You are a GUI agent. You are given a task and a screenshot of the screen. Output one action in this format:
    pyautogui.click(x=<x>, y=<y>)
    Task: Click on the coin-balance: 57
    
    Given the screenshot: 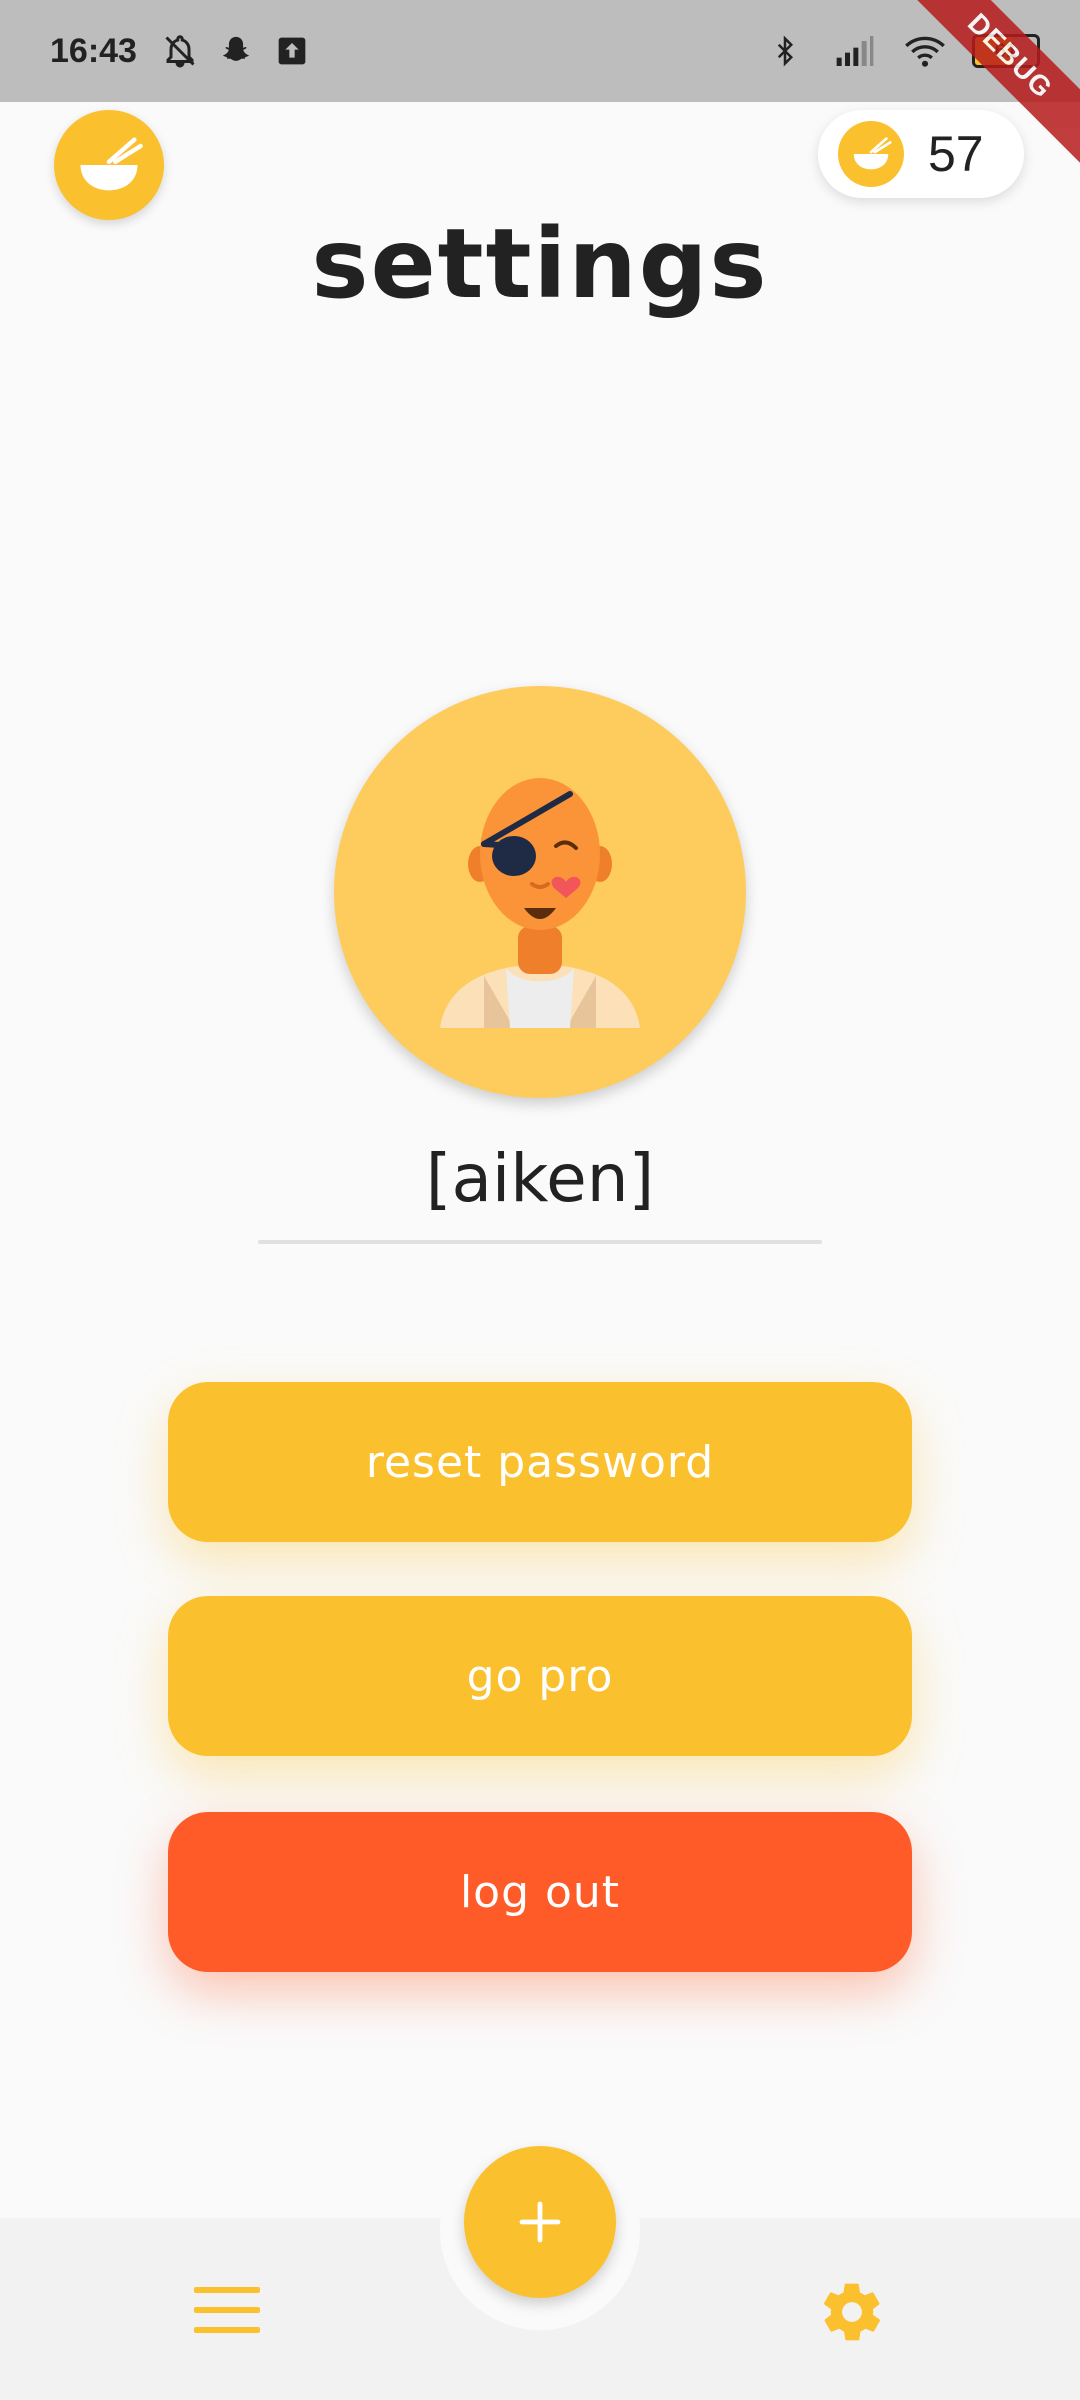 What is the action you would take?
    pyautogui.click(x=921, y=154)
    